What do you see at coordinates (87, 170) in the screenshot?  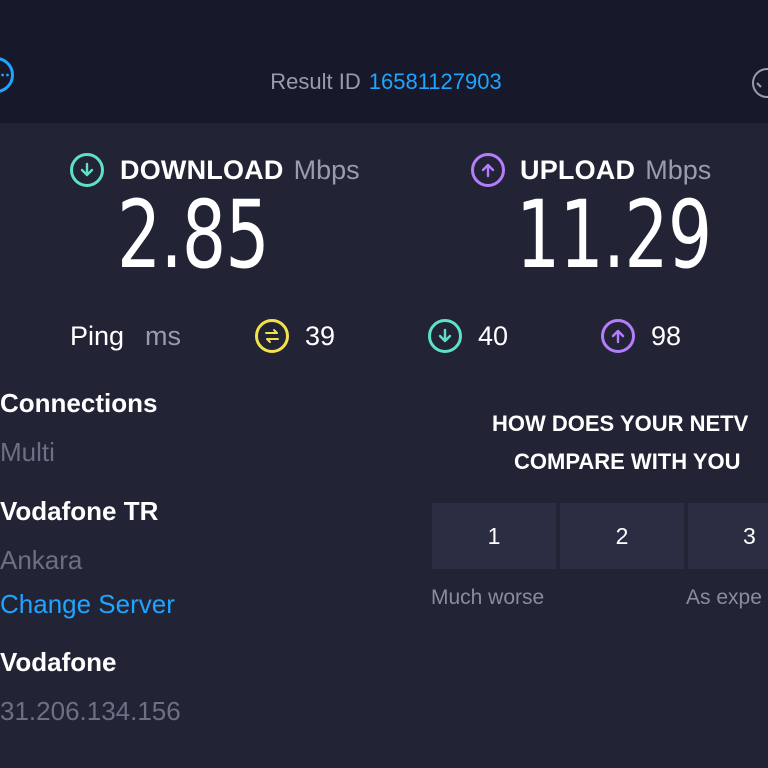 I see `download-arrow-icon` at bounding box center [87, 170].